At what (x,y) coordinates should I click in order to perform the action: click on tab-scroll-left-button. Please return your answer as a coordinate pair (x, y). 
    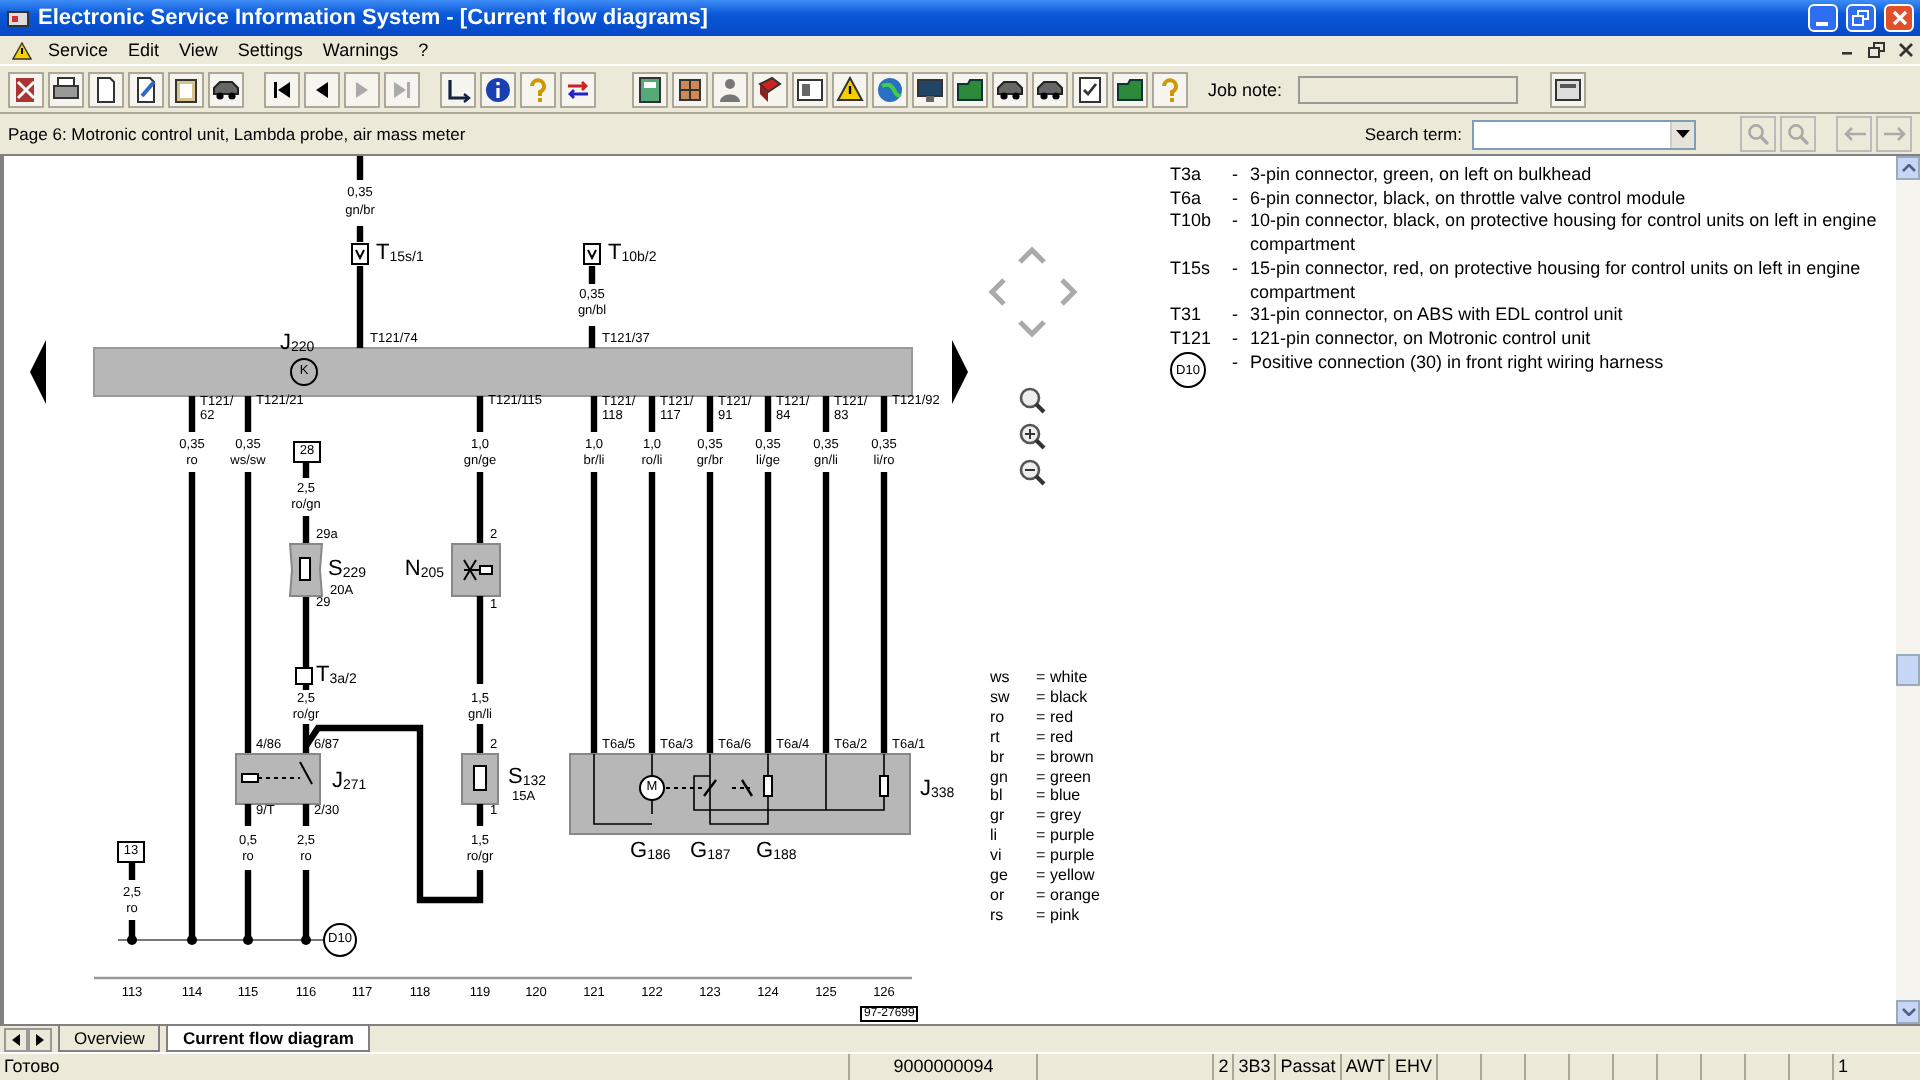
    Looking at the image, I should click on (16, 1040).